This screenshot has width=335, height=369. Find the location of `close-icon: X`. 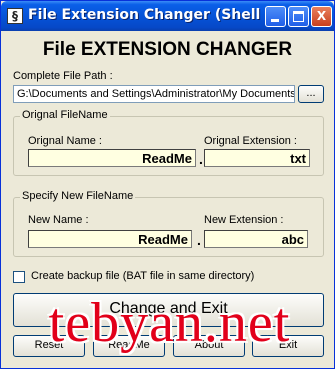

close-icon: X is located at coordinates (321, 16).